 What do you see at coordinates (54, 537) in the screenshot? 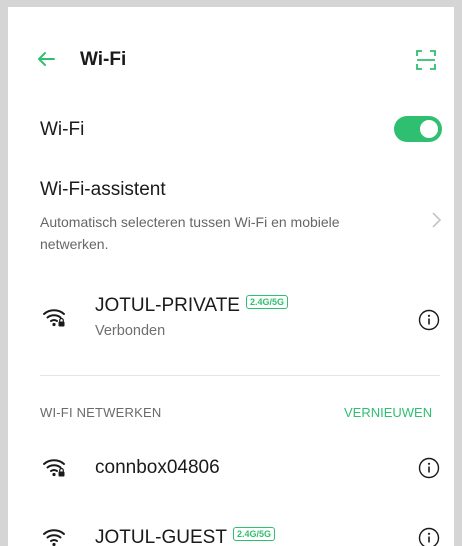
I see `wifi-icon` at bounding box center [54, 537].